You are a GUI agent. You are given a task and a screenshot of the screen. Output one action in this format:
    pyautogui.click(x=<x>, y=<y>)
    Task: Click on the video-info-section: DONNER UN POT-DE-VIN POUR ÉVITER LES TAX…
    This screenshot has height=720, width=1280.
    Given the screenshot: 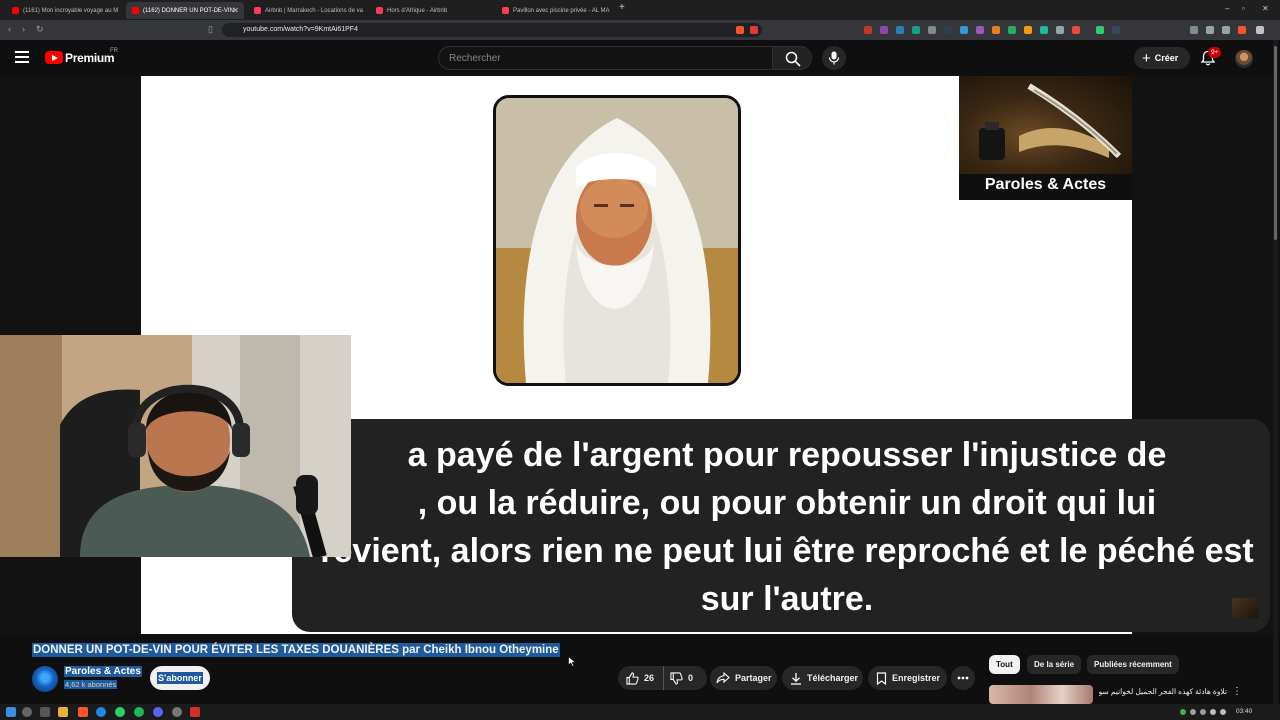 What is the action you would take?
    pyautogui.click(x=640, y=669)
    